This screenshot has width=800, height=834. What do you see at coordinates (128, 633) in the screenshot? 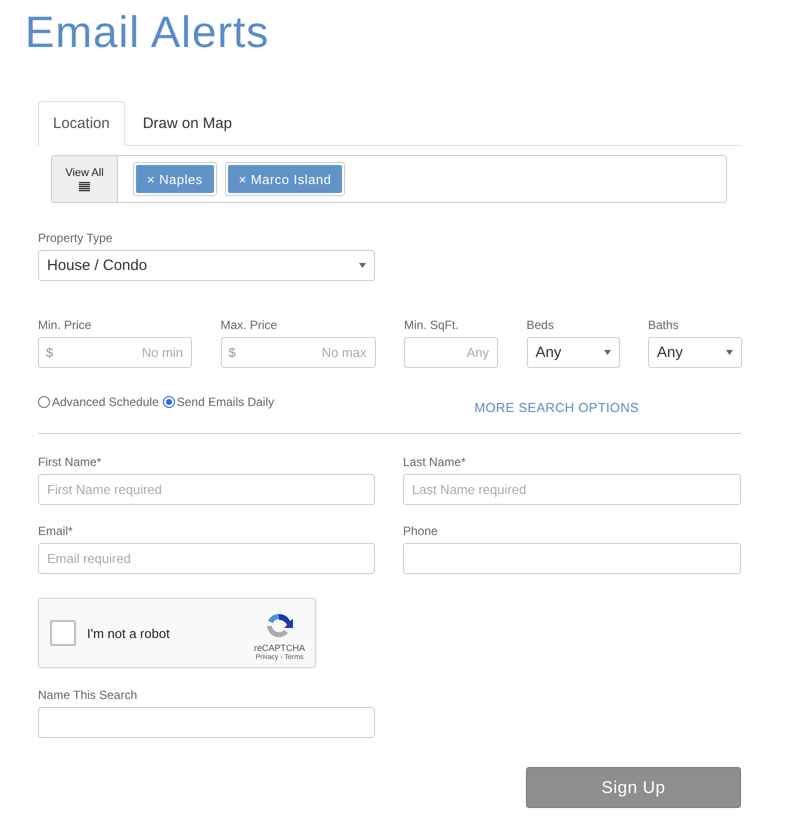
I see `captcha-label: I'm not a robot` at bounding box center [128, 633].